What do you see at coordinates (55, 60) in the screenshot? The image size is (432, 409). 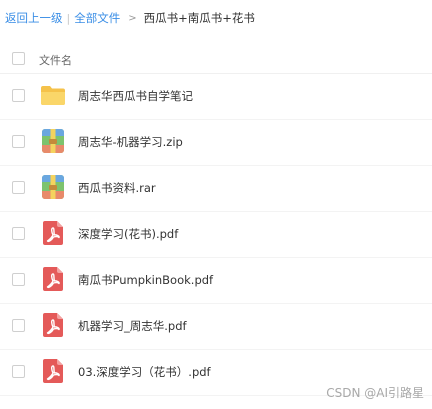 I see `filename-column-header: 文件名` at bounding box center [55, 60].